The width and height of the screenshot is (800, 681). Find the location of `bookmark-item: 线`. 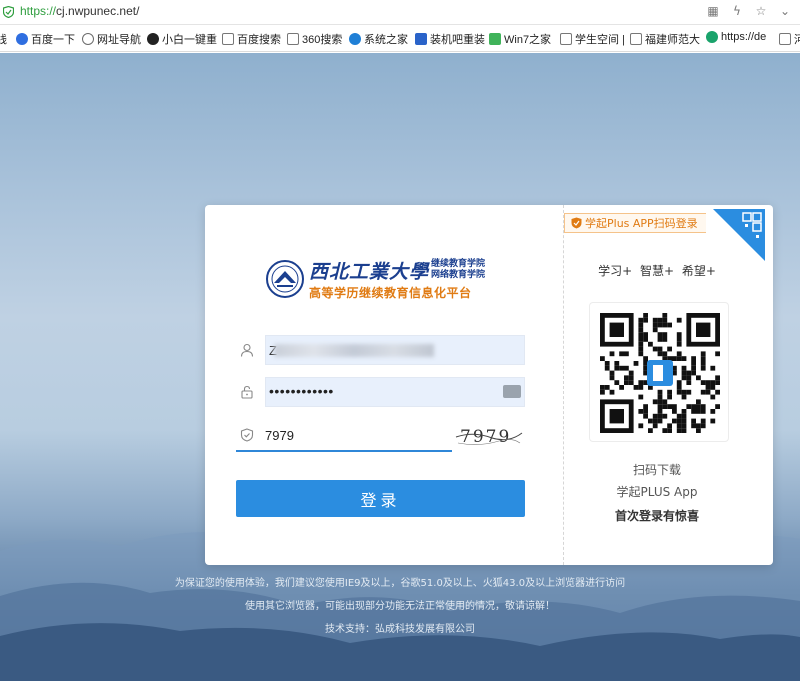

bookmark-item: 线 is located at coordinates (3, 39).